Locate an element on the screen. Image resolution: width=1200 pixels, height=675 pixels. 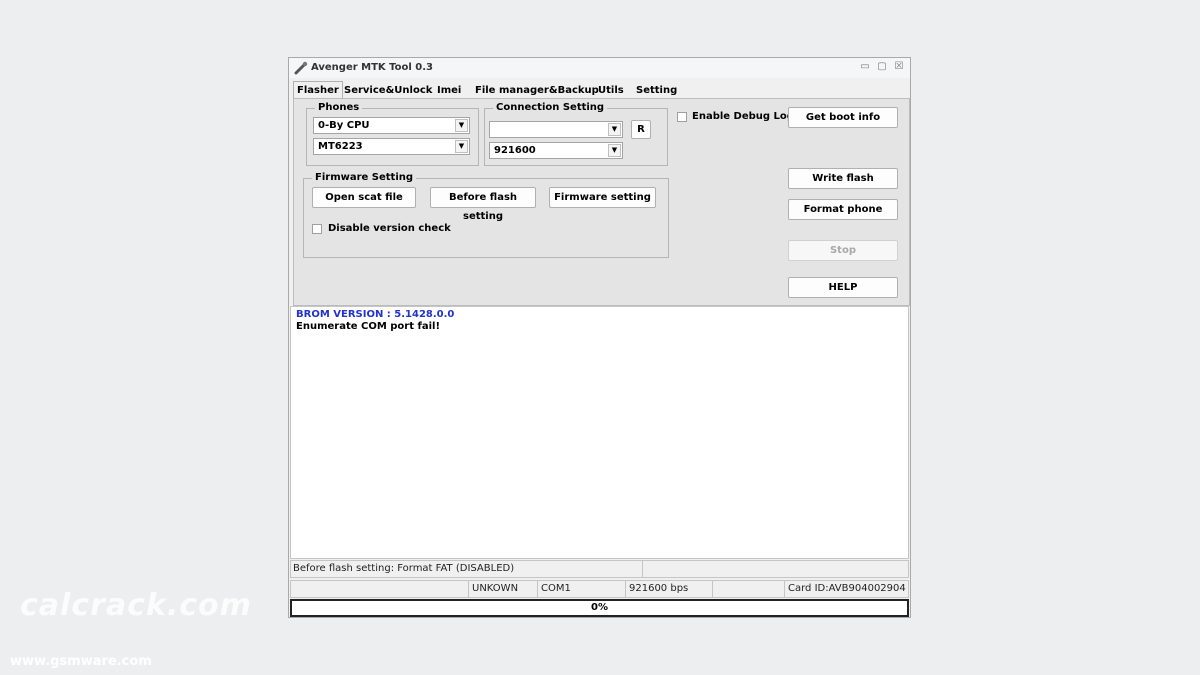
watermark-gsmware: www.gsmware.com is located at coordinates (81, 661).